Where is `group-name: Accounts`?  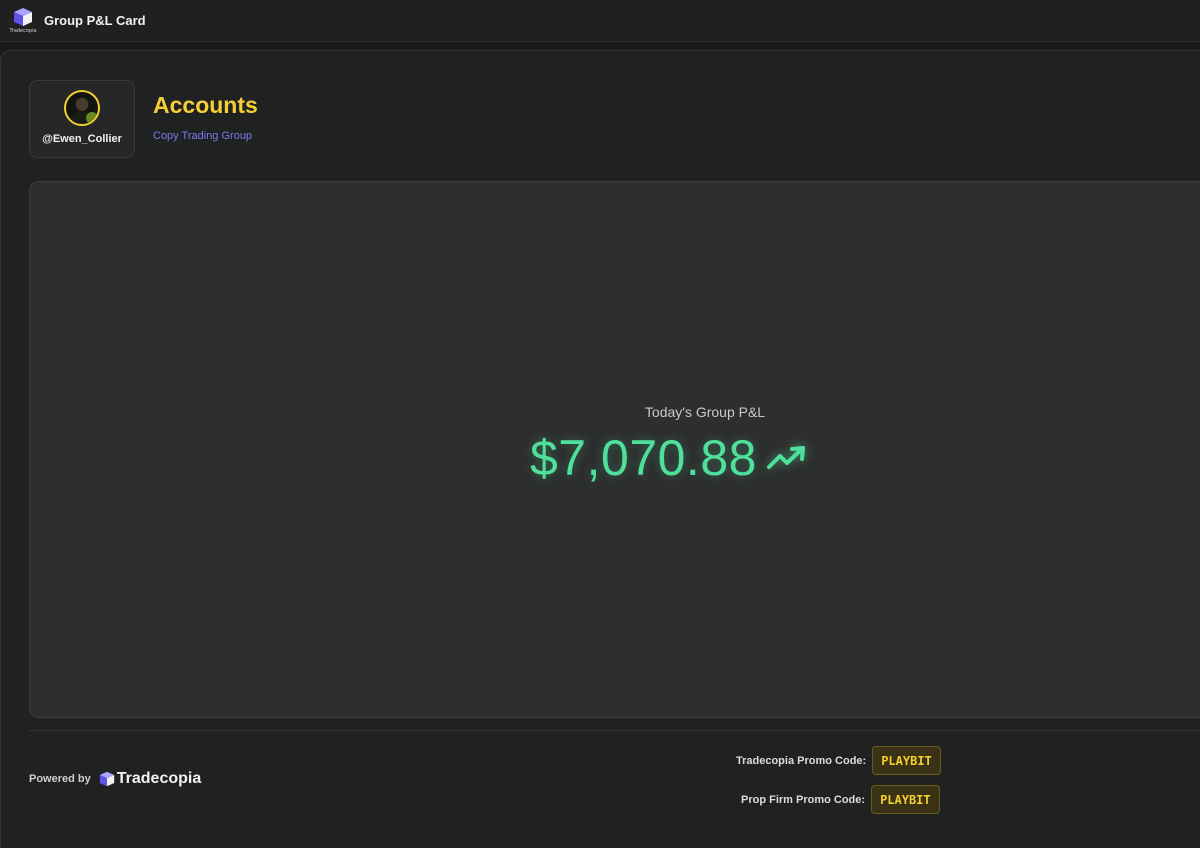
group-name: Accounts is located at coordinates (205, 105).